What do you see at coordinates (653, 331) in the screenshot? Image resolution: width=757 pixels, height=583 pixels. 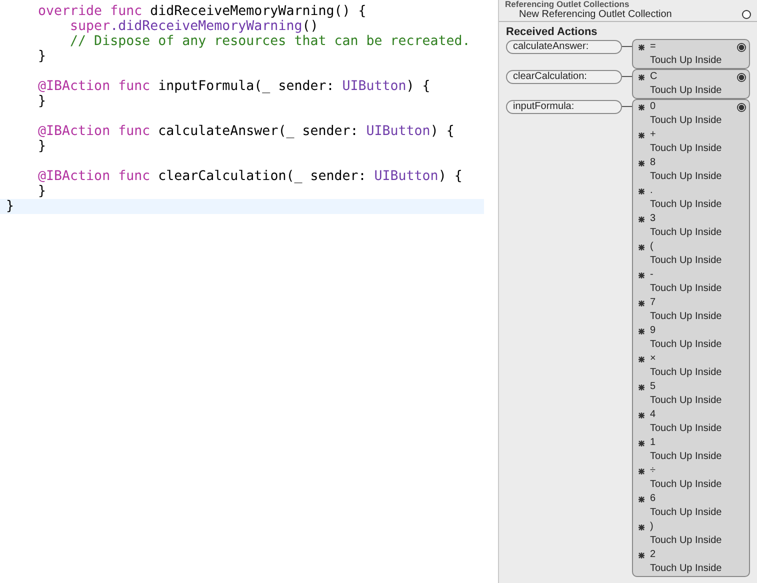 I see `sender-label: 9` at bounding box center [653, 331].